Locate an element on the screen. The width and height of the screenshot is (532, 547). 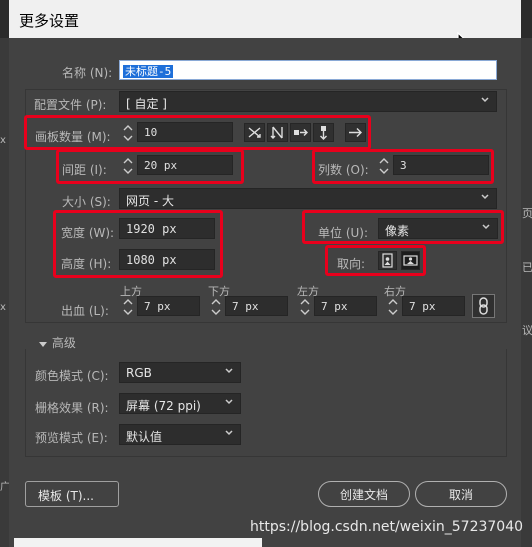
highlight-units is located at coordinates (403, 227).